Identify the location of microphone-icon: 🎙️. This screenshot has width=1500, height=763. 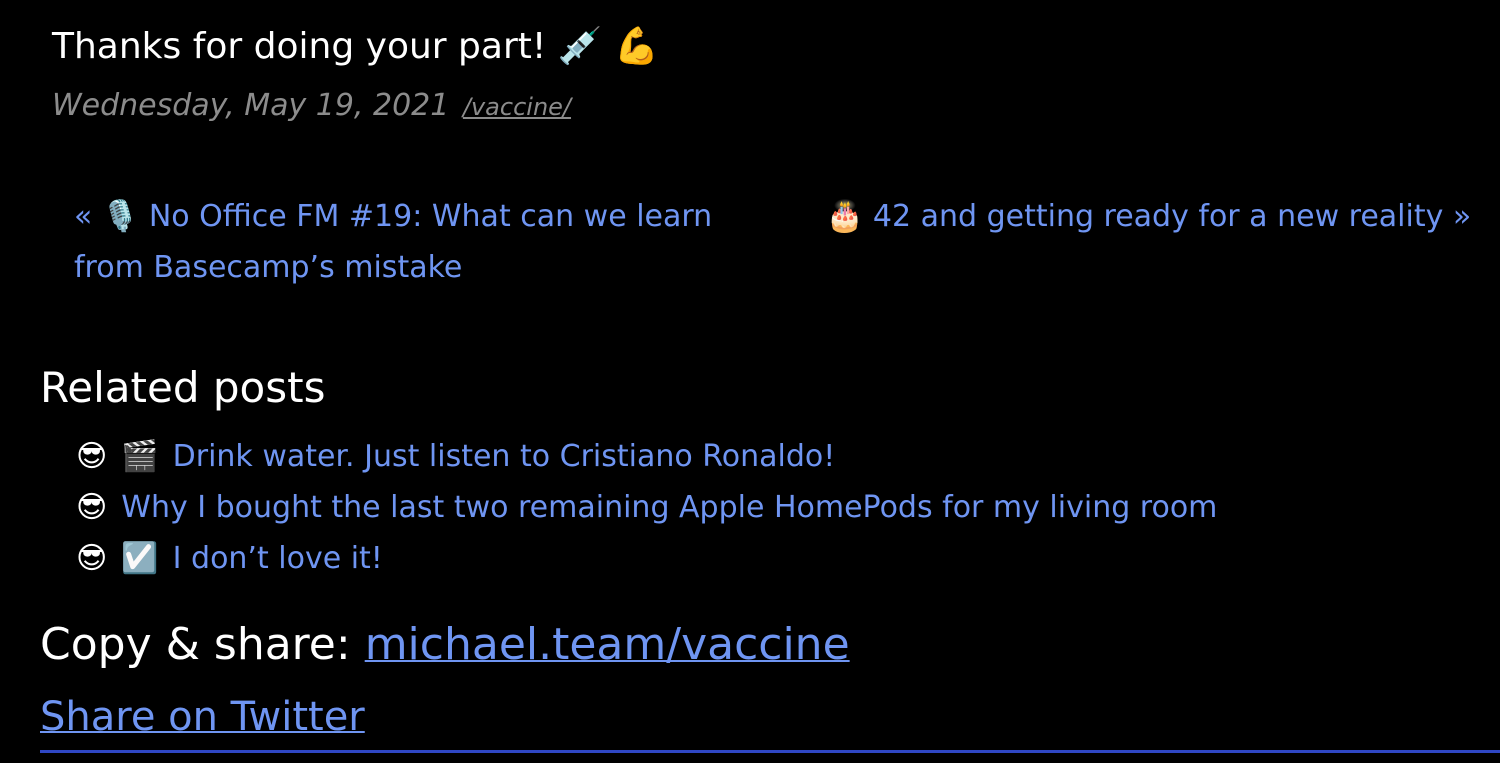
(120, 216).